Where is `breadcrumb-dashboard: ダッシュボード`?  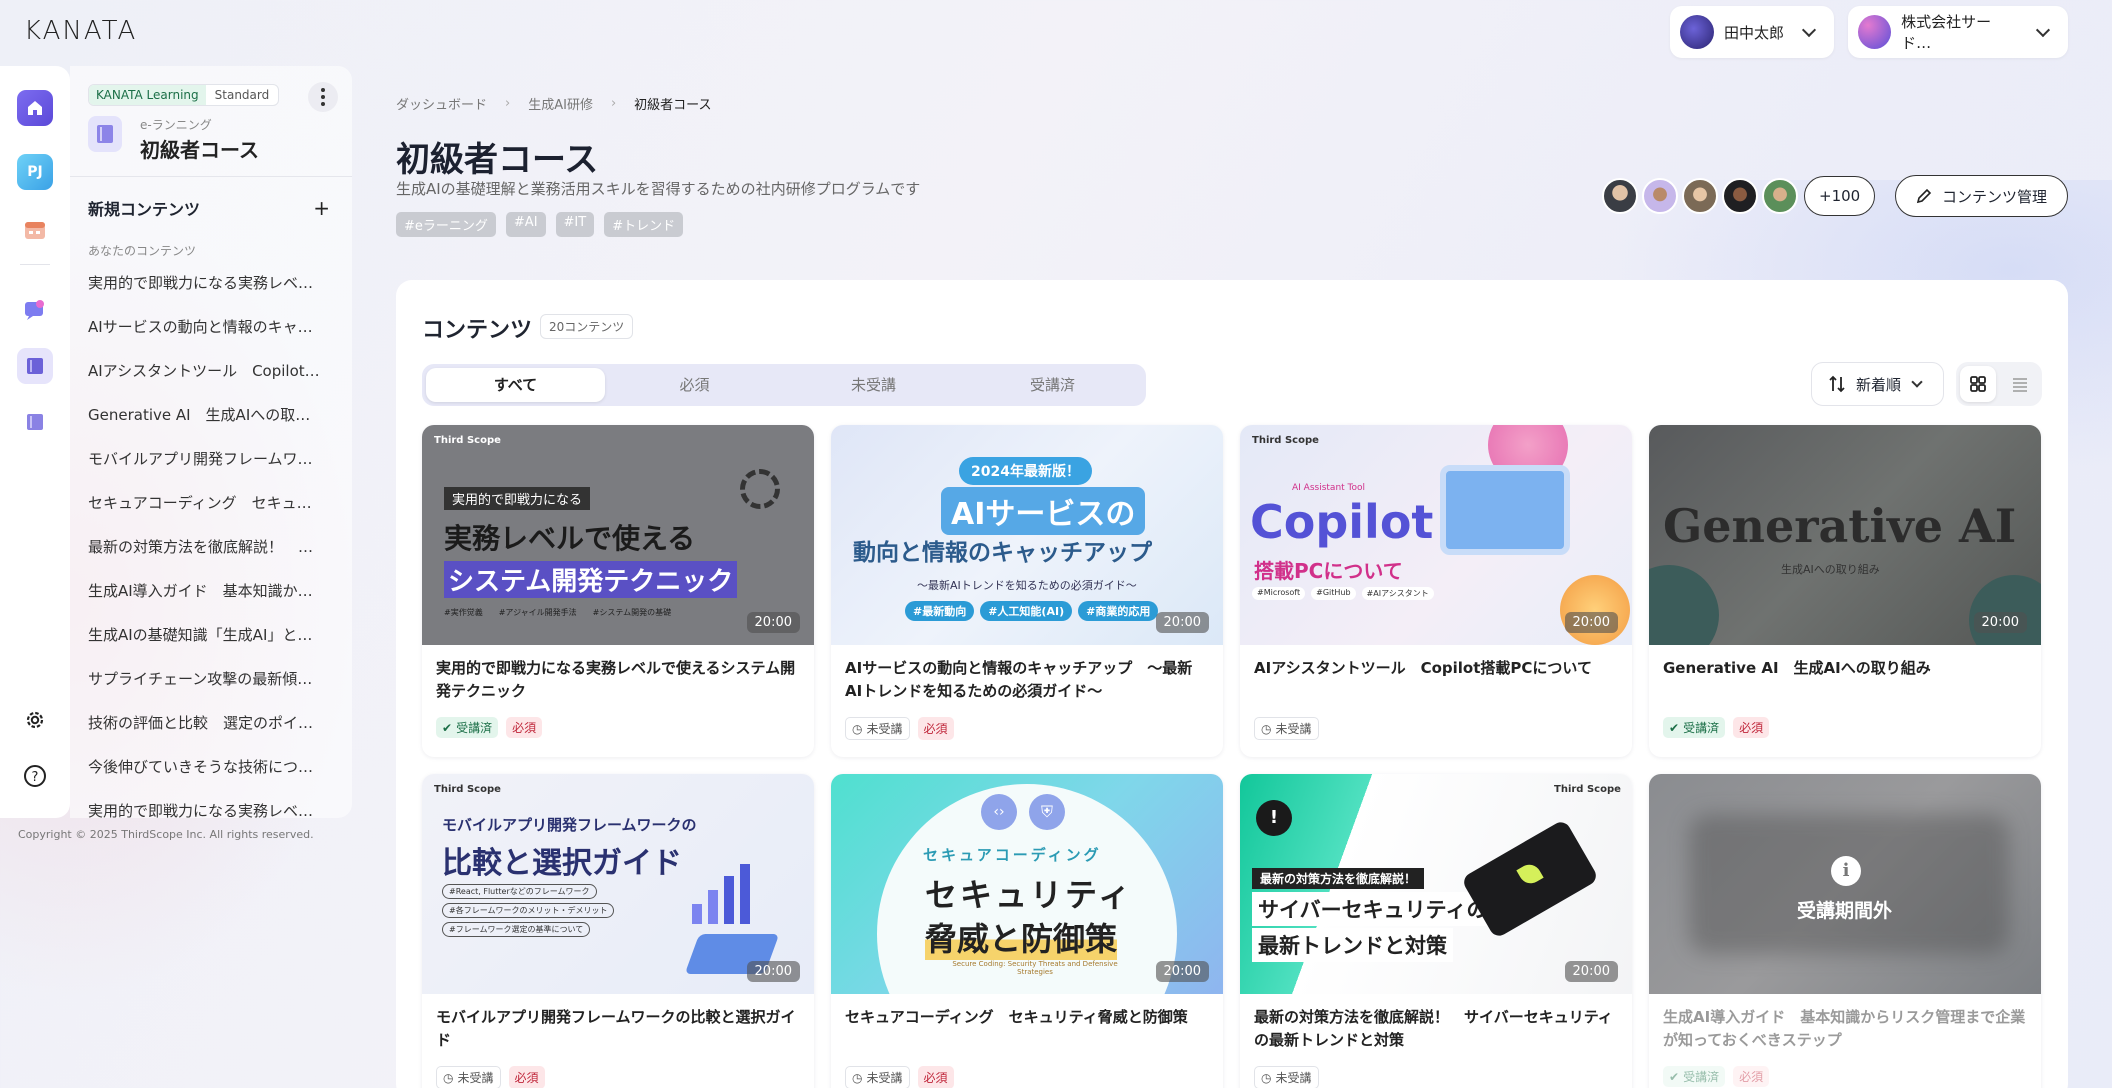
breadcrumb-dashboard: ダッシュボード is located at coordinates (441, 103).